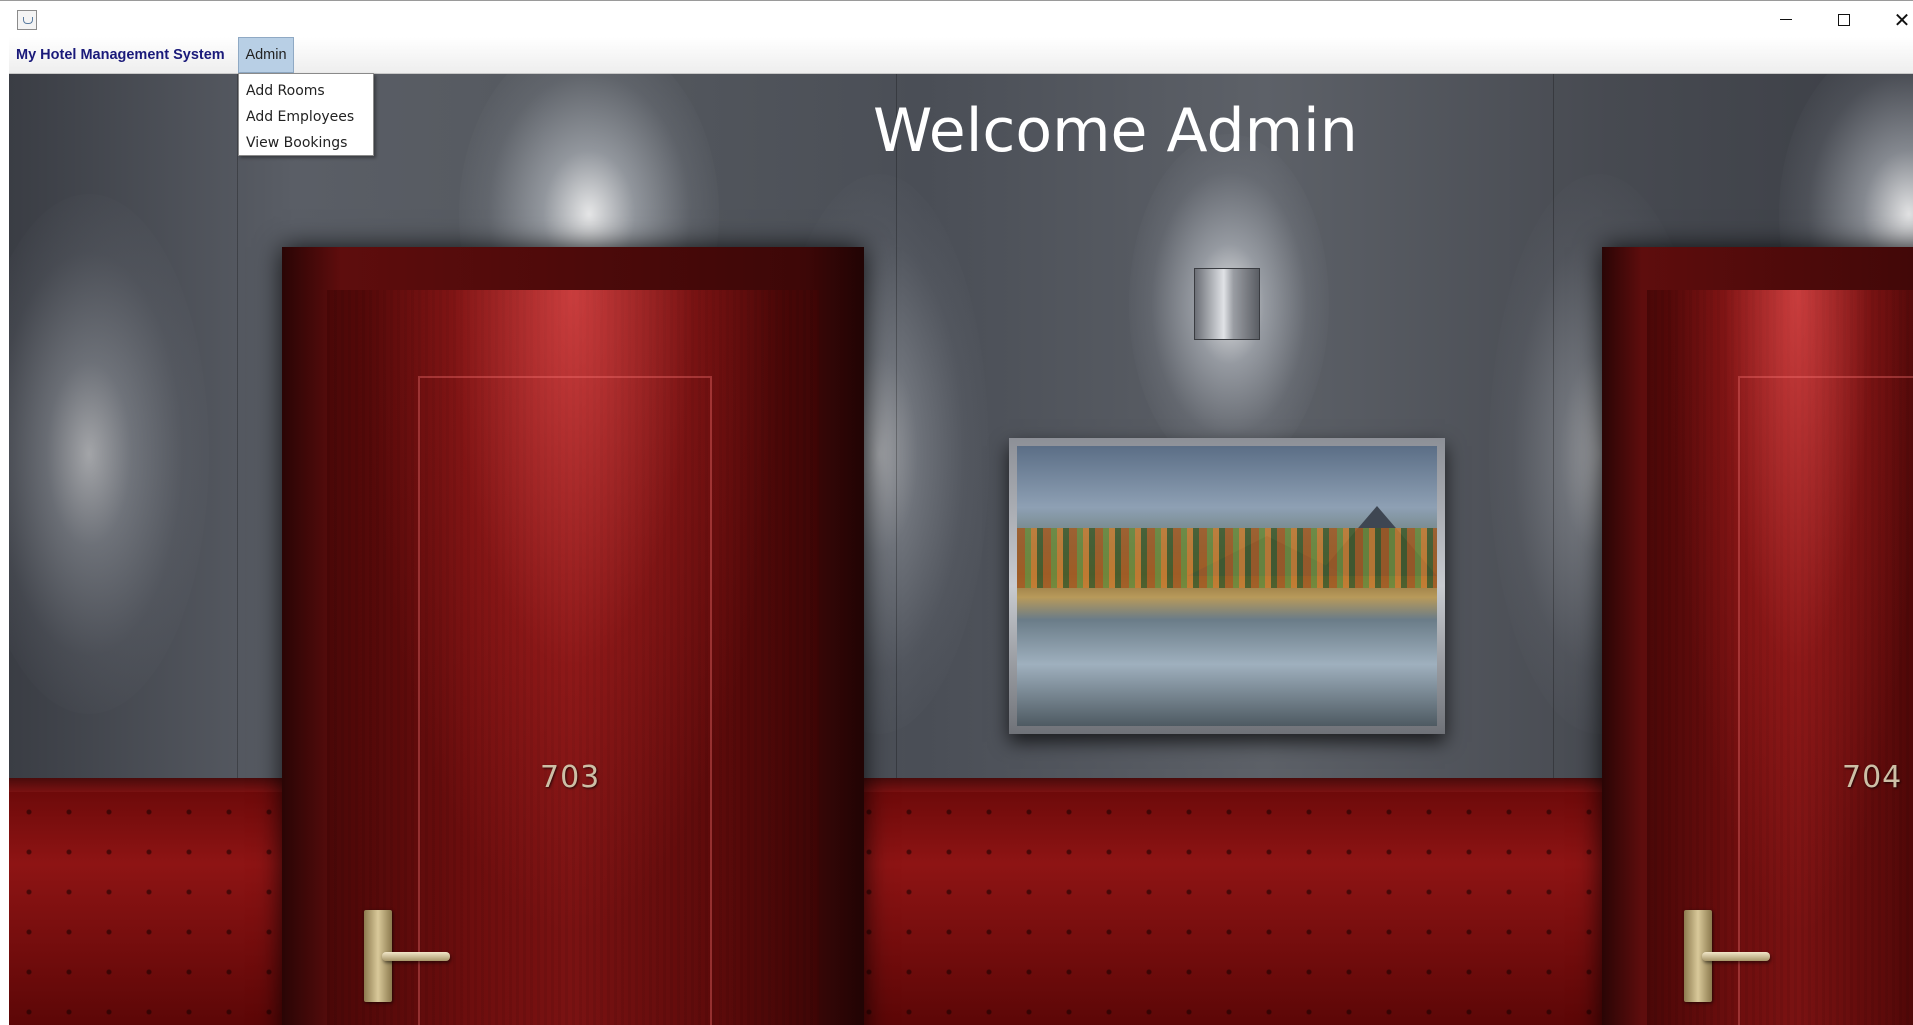 The height and width of the screenshot is (1025, 1913). What do you see at coordinates (266, 55) in the screenshot?
I see `menu-admin: Admin` at bounding box center [266, 55].